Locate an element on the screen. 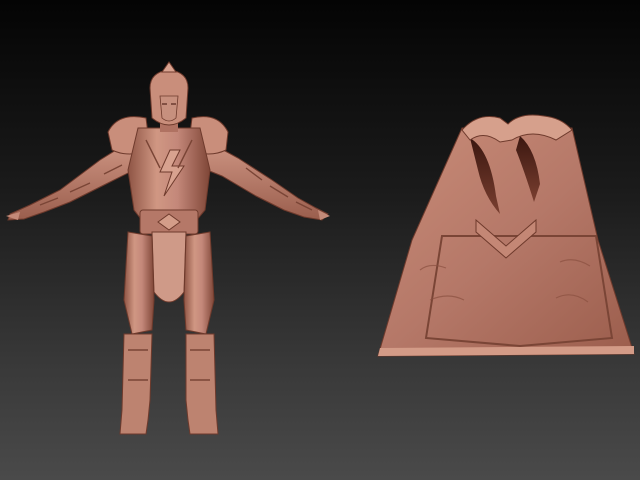  left-leg is located at coordinates (139, 283).